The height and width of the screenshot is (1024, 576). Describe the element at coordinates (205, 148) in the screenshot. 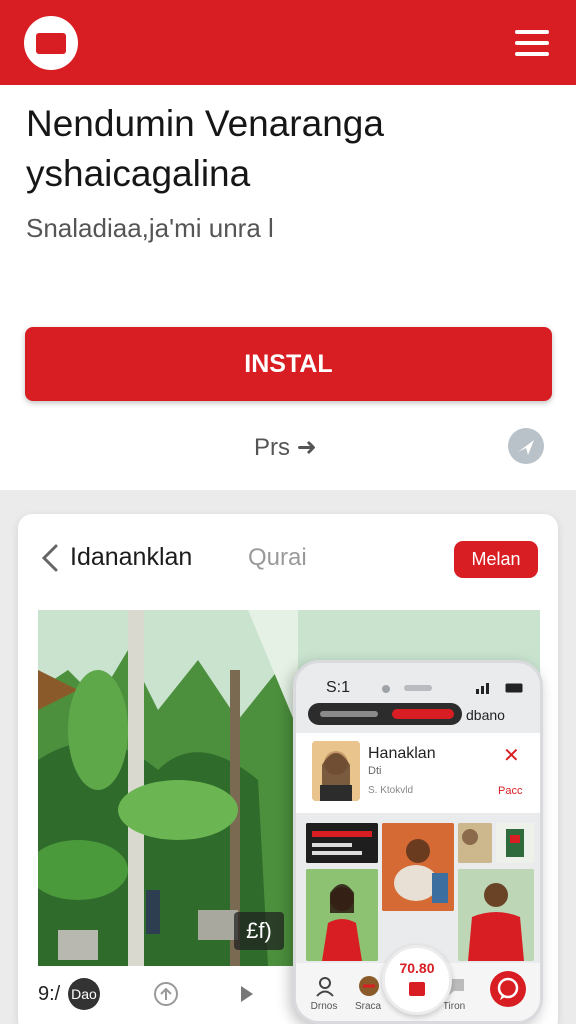

I see `page-title: Nendumin Venaranga yshaicagalina` at that location.